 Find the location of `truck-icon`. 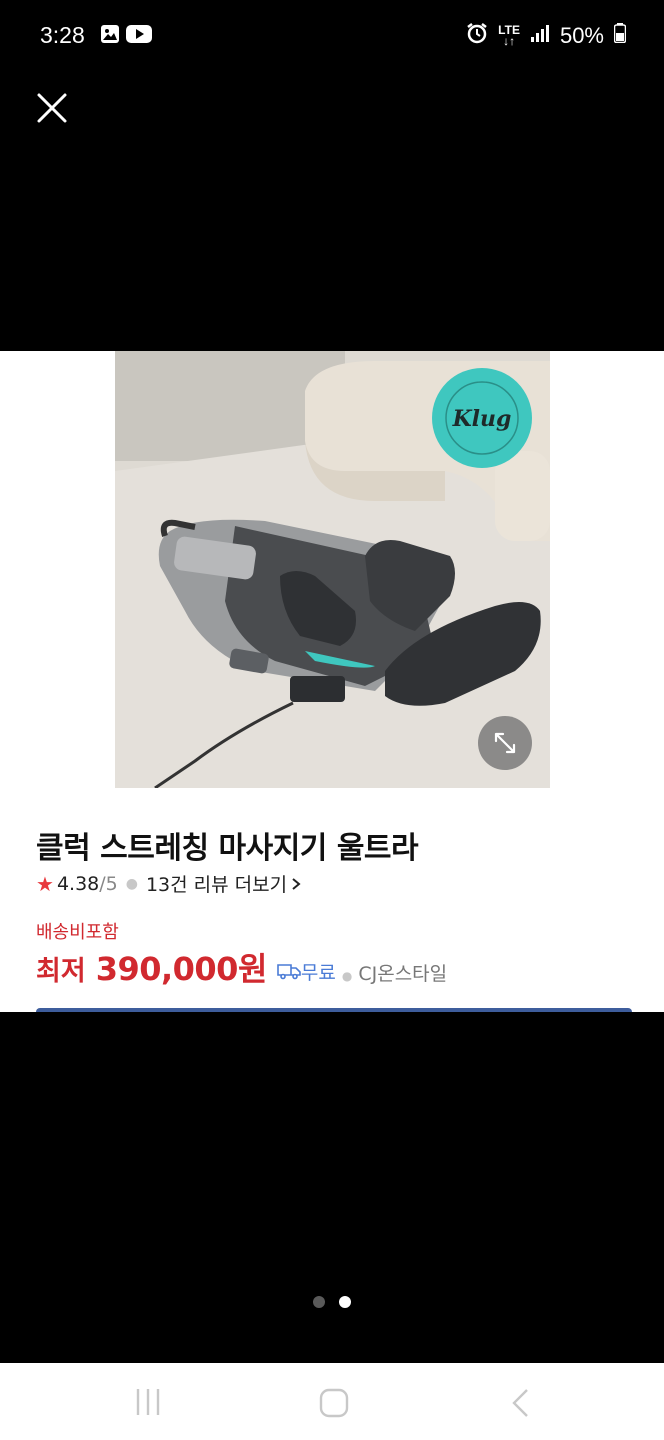

truck-icon is located at coordinates (289, 972).